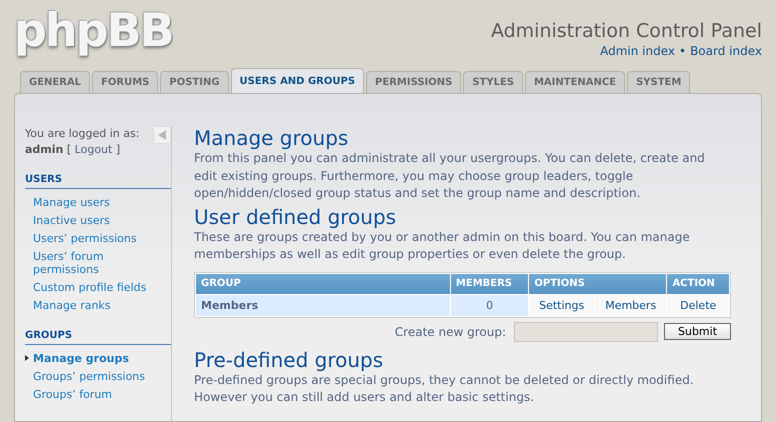 The width and height of the screenshot is (776, 422). Describe the element at coordinates (55, 82) in the screenshot. I see `nav-tab: GENERAL` at that location.